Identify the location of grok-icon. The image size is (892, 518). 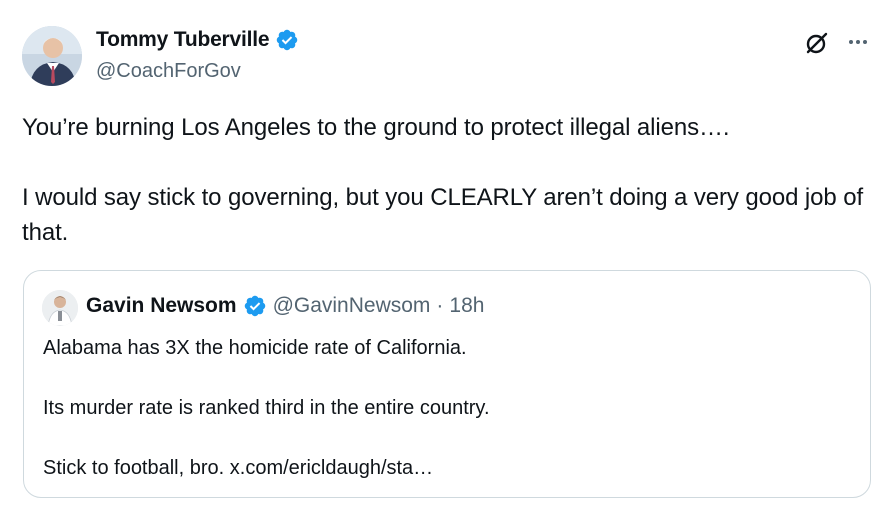
(817, 43).